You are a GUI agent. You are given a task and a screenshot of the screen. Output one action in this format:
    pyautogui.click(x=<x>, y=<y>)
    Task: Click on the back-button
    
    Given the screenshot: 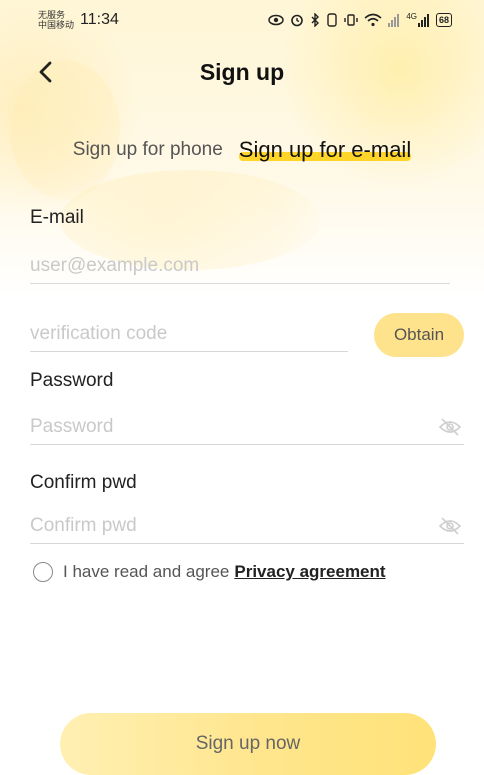 What is the action you would take?
    pyautogui.click(x=46, y=72)
    